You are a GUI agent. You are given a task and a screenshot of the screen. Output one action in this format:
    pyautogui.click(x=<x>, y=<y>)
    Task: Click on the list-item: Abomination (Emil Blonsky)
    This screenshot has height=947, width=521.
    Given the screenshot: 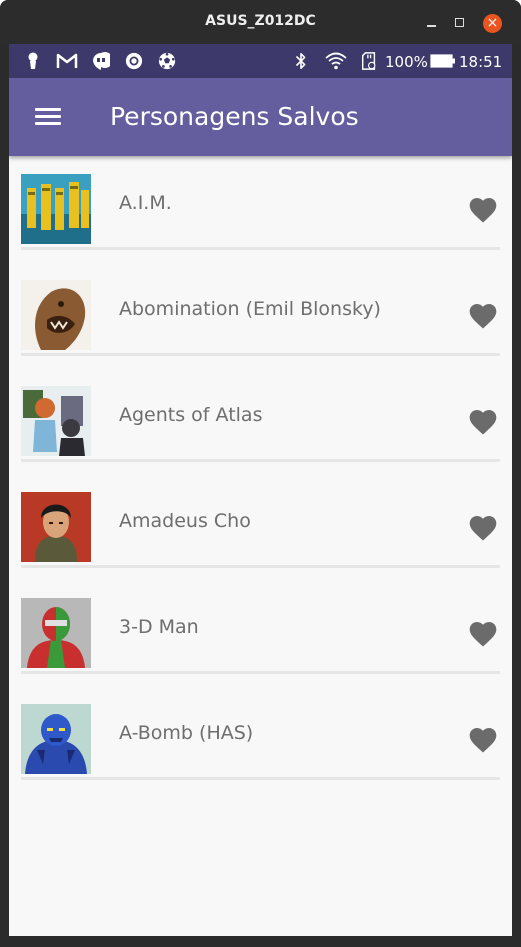 What is the action you would take?
    pyautogui.click(x=260, y=315)
    